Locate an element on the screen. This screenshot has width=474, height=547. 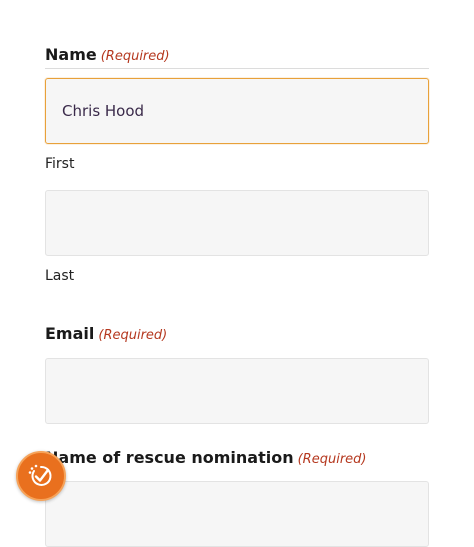
name-required-indicator: (Required) is located at coordinates (135, 56).